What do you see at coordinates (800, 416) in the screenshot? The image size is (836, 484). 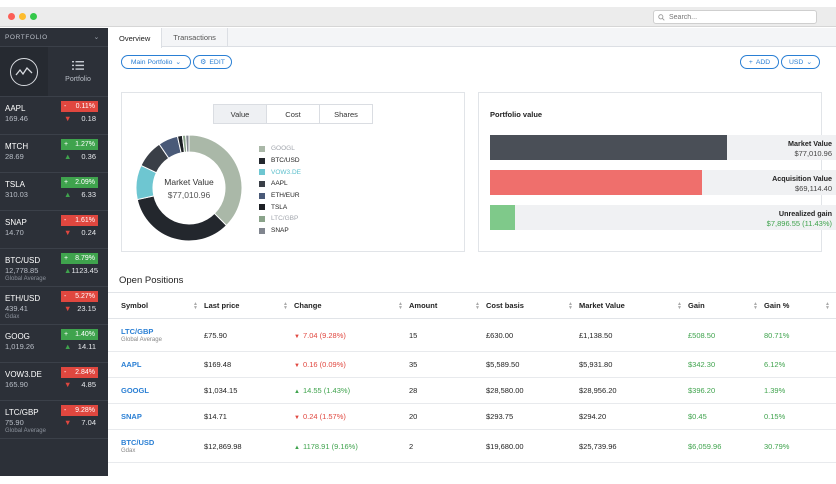 I see `cell-gain-percent: 0.15%` at bounding box center [800, 416].